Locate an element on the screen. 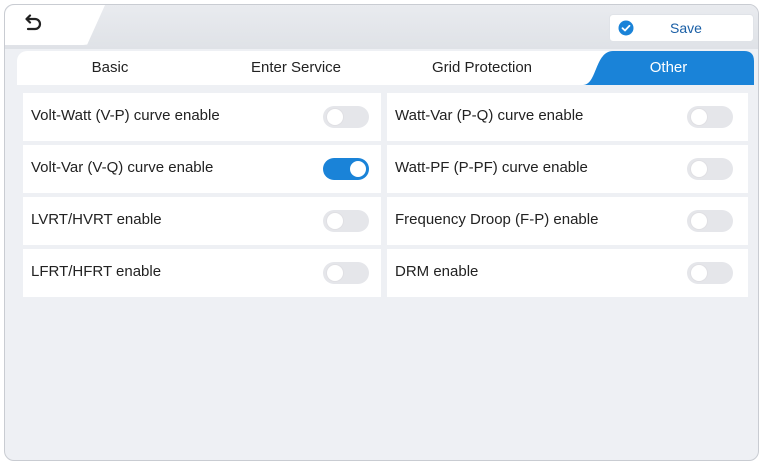  setting-row-volt-watt: Volt-Watt (V-P) curve enable is located at coordinates (202, 117).